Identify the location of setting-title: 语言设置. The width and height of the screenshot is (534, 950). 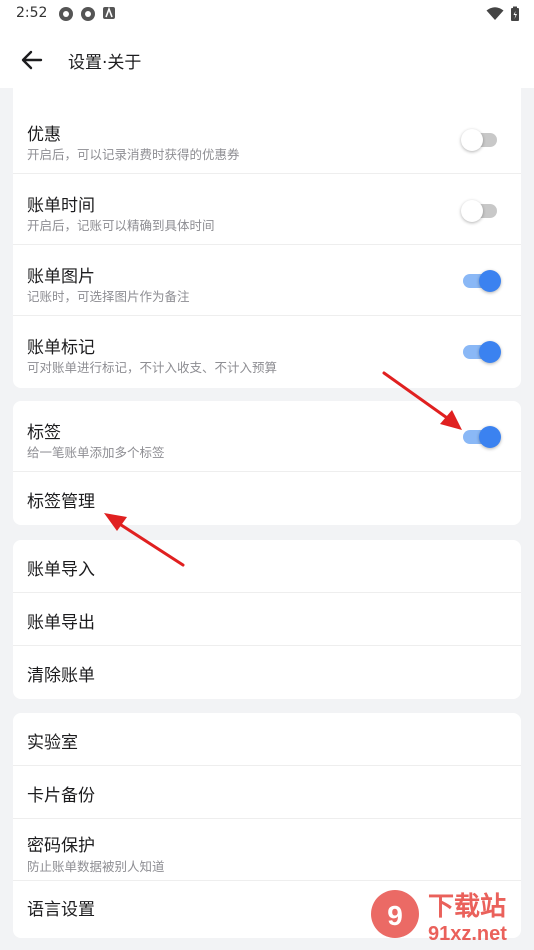
(61, 910).